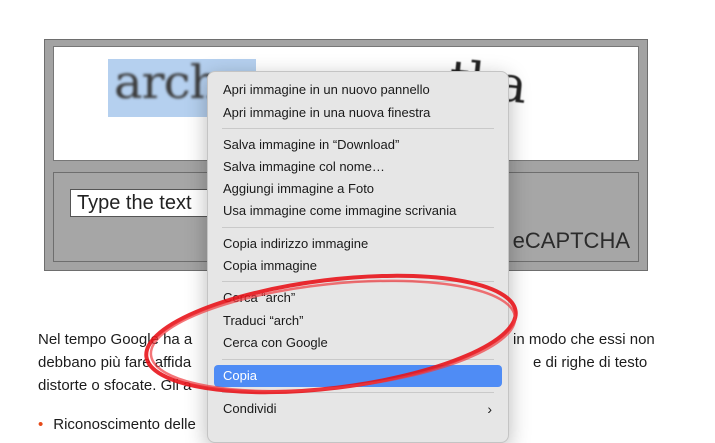 The height and width of the screenshot is (443, 715). What do you see at coordinates (489, 409) in the screenshot?
I see `chevron-right-icon: ›` at bounding box center [489, 409].